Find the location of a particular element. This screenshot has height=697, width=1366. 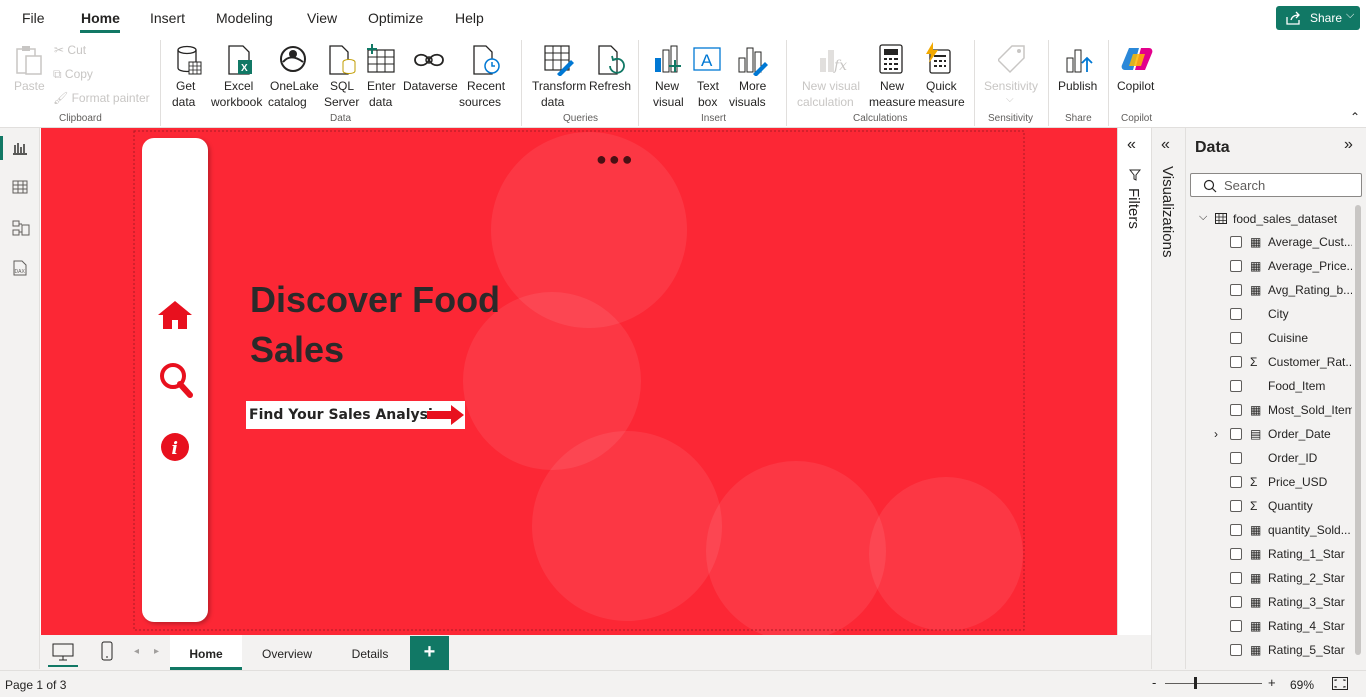

filters-pane: « Filters is located at coordinates (1134, 381).